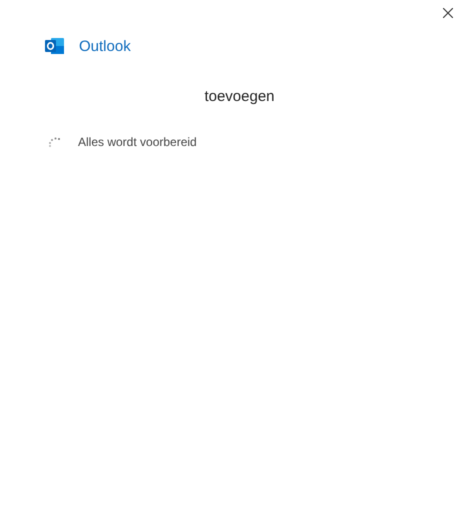 The height and width of the screenshot is (526, 469). What do you see at coordinates (239, 96) in the screenshot?
I see `page-heading: toevoegen` at bounding box center [239, 96].